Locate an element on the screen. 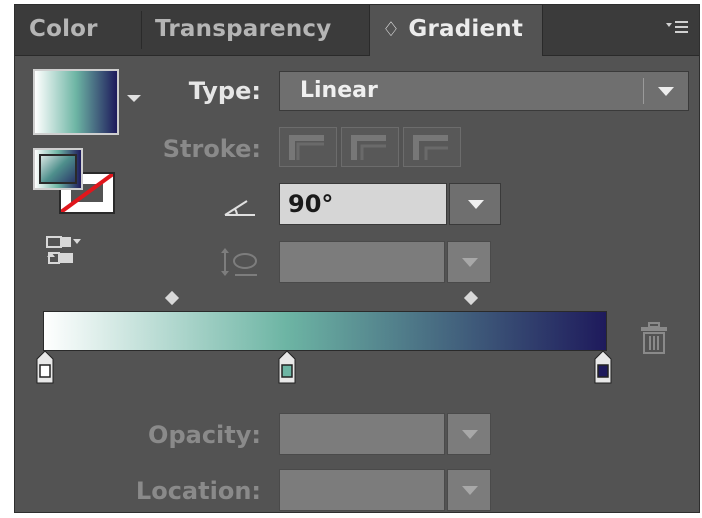  opacity-dropdown-button is located at coordinates (469, 434).